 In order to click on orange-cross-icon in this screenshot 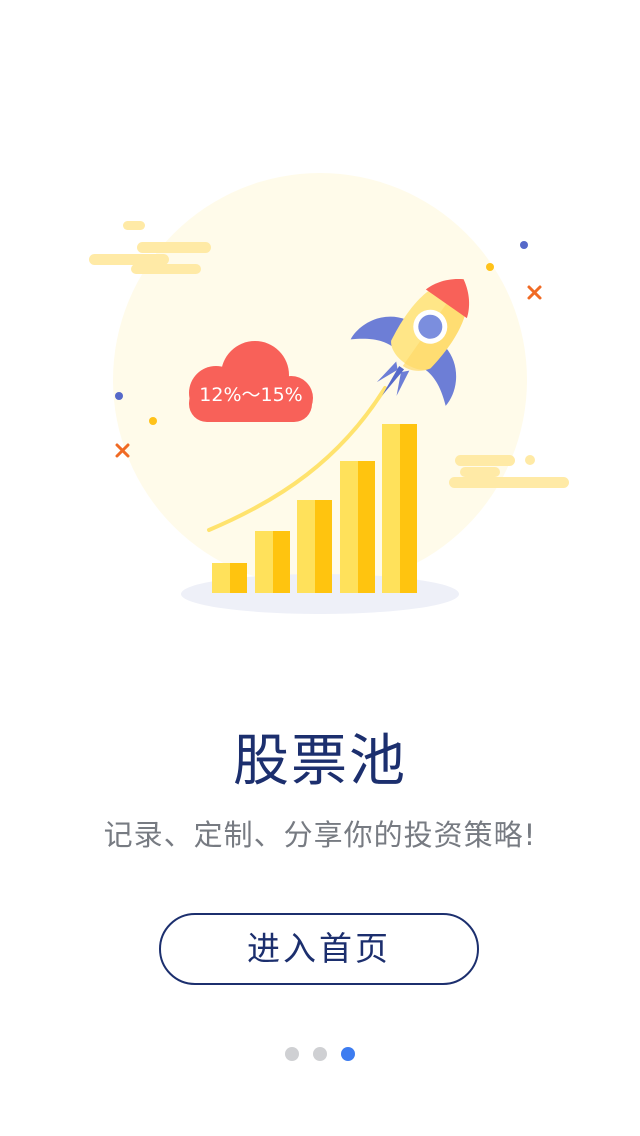, I will do `click(534, 292)`.